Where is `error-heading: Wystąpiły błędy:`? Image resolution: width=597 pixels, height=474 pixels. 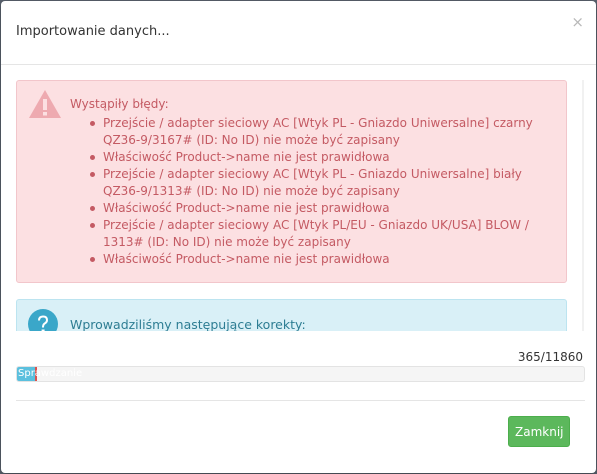
error-heading: Wystąpiły błędy: is located at coordinates (119, 104).